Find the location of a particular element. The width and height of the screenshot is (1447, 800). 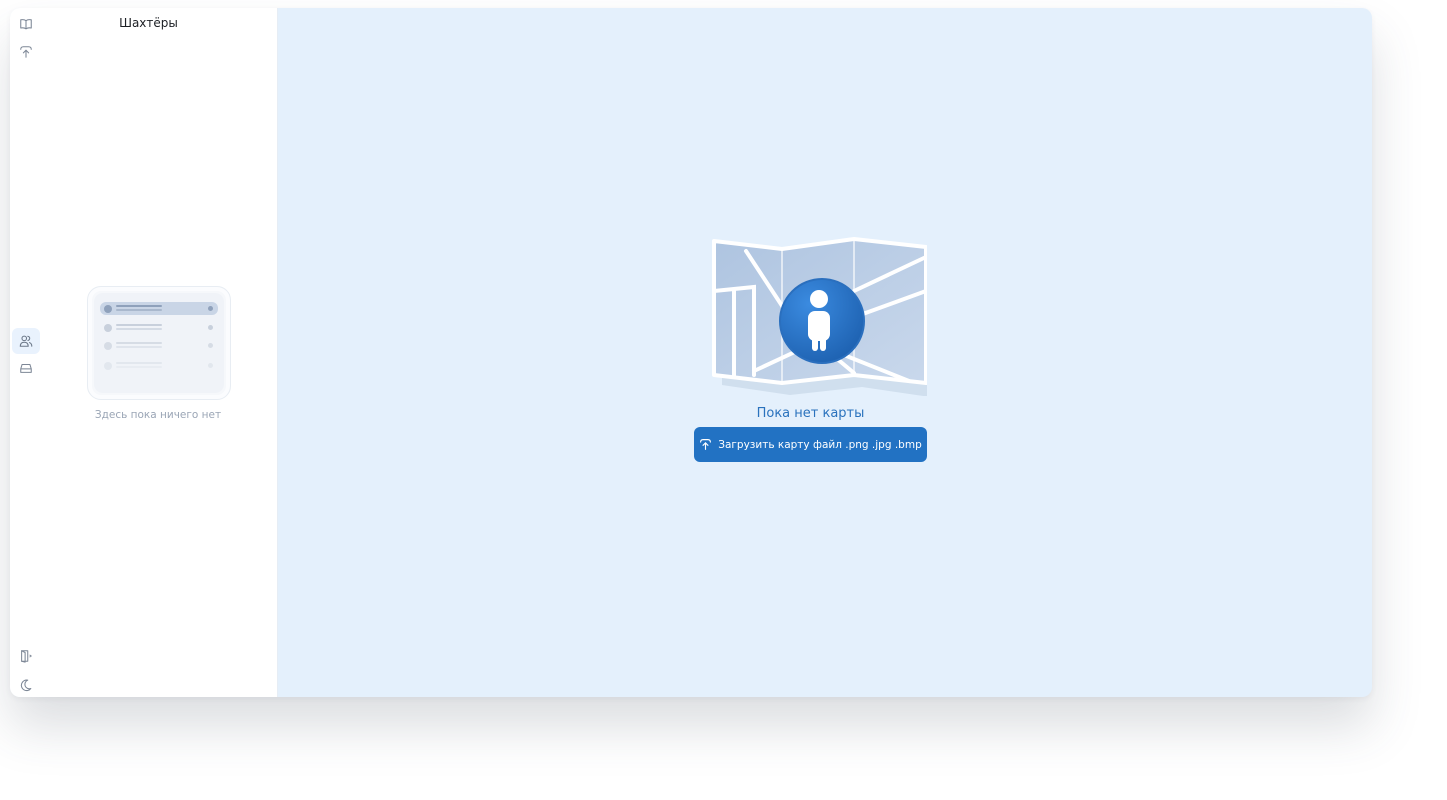

upload-map-button: Загрузить карту файл .png .jpg .bmp is located at coordinates (810, 444).